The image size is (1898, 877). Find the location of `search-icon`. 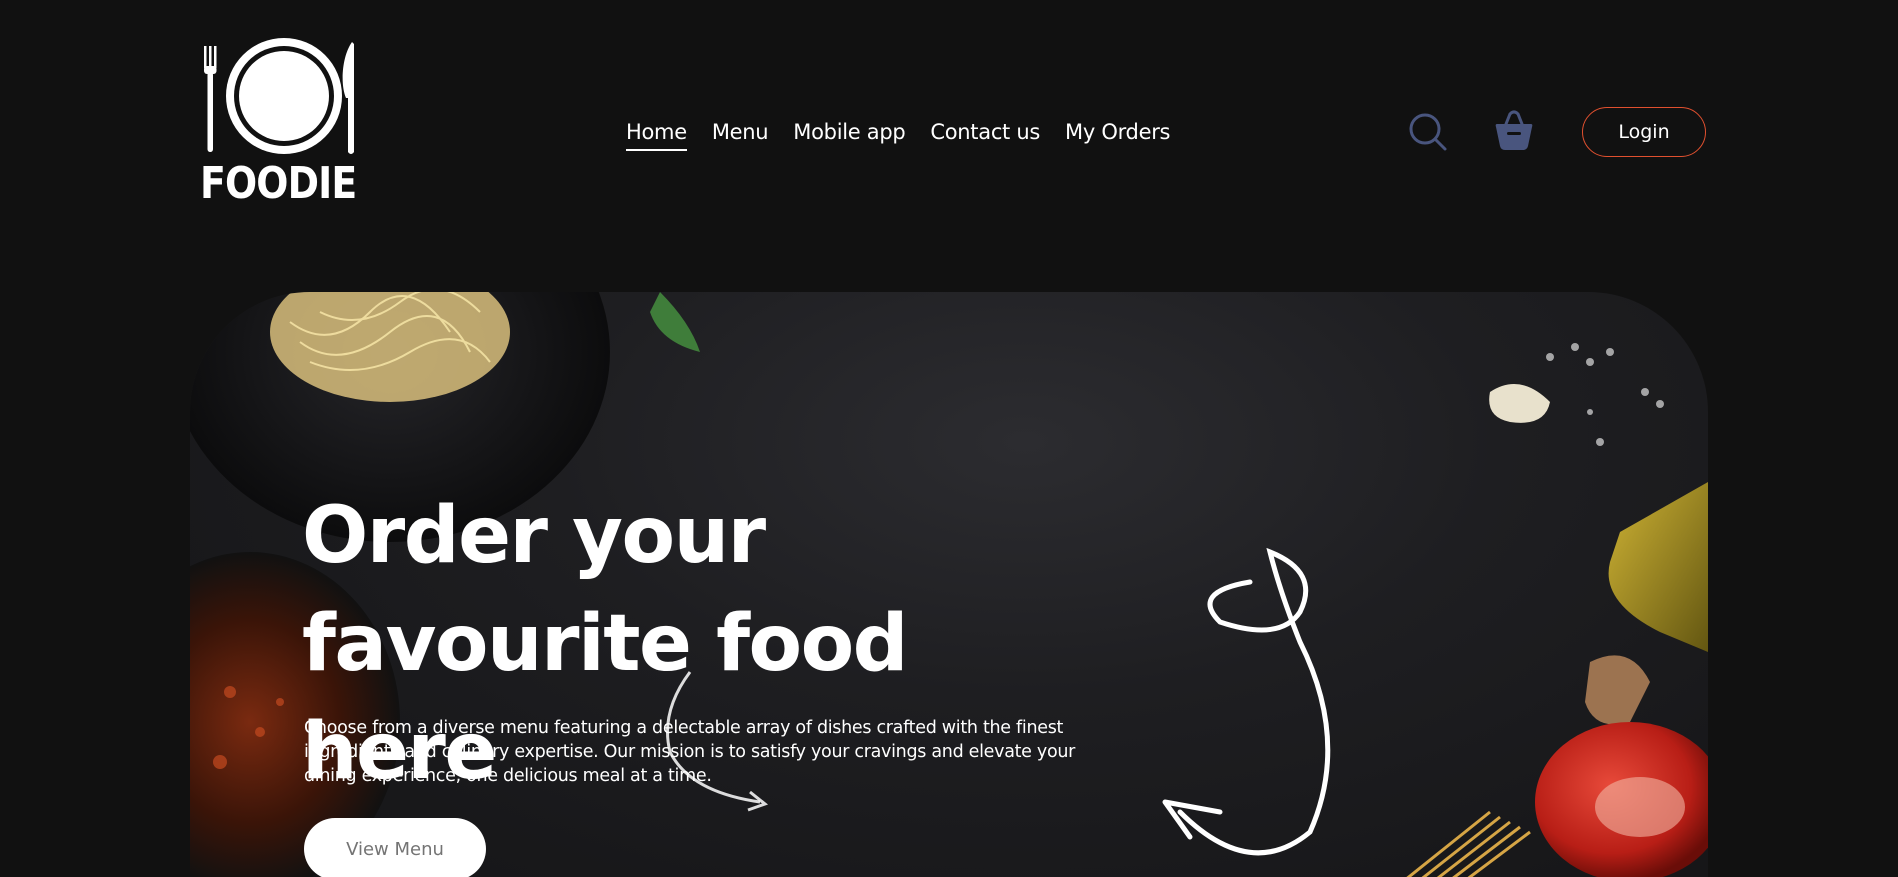

search-icon is located at coordinates (1428, 132).